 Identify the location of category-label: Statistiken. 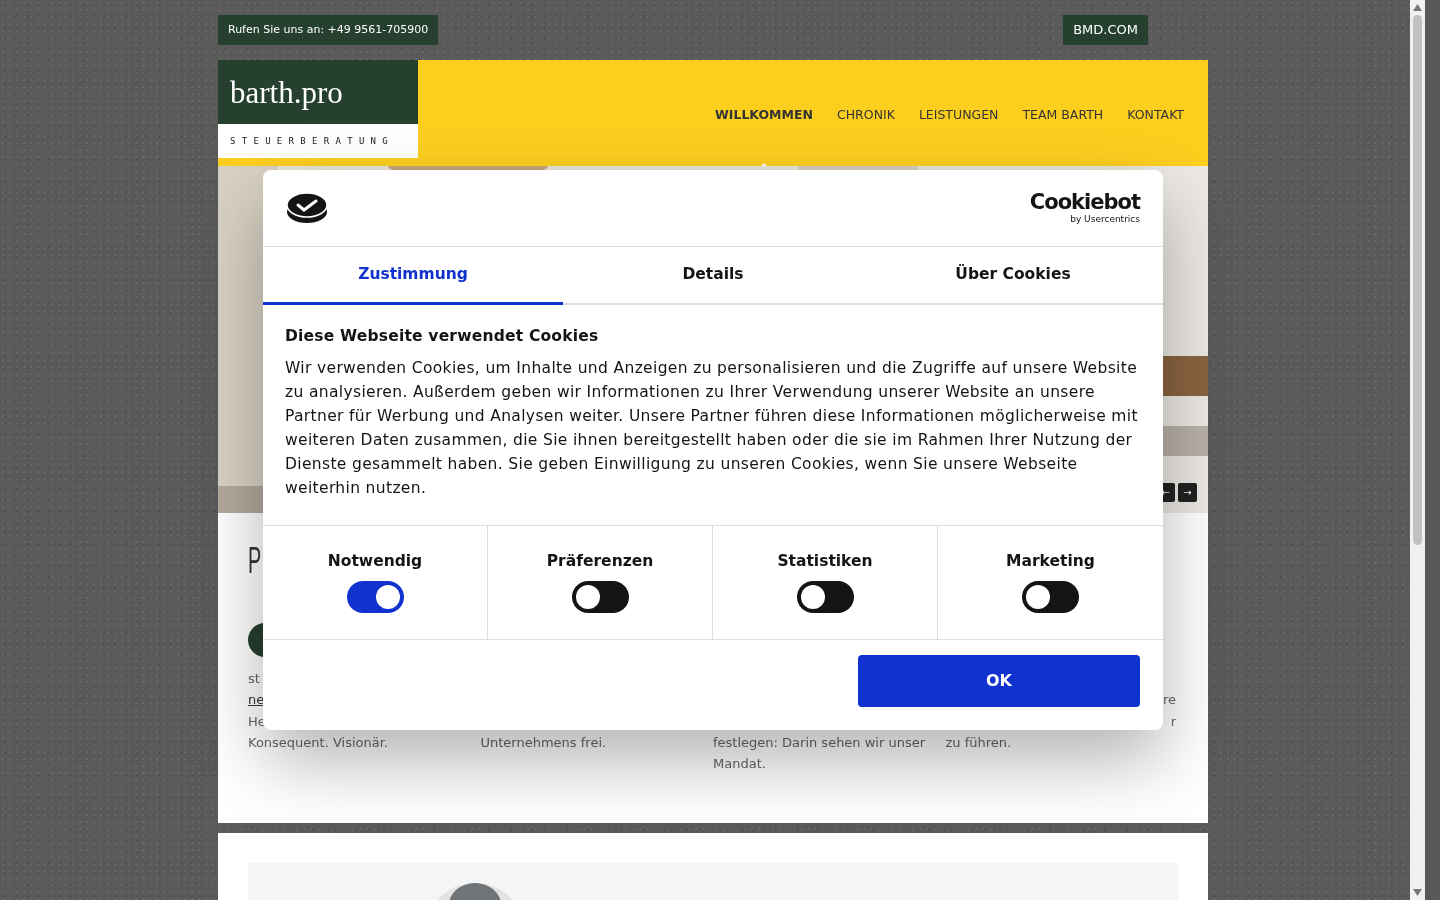
(825, 561).